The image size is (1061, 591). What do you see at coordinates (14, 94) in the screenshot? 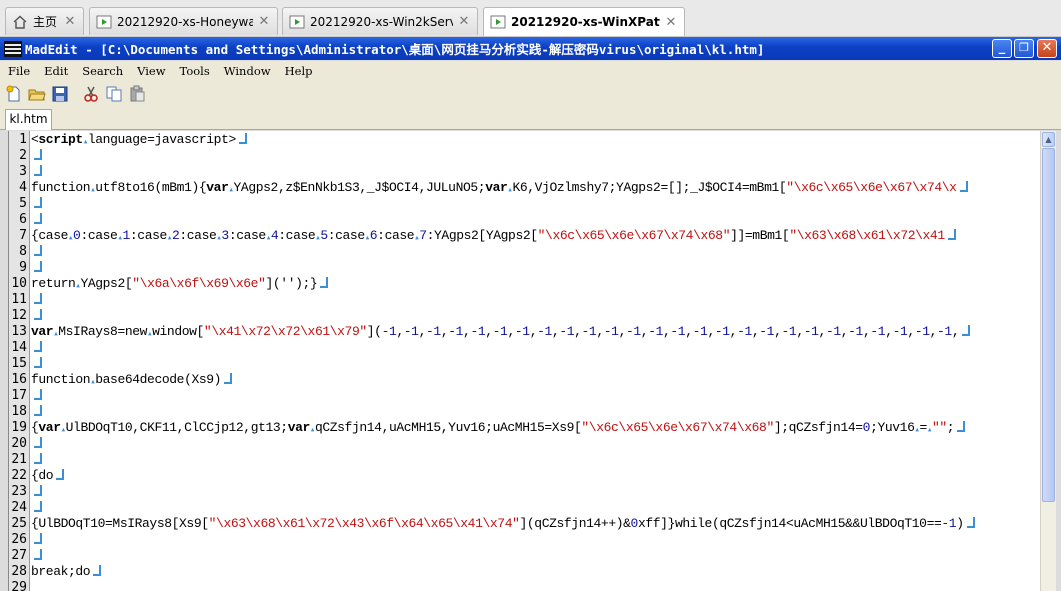
I see `new-file-button` at bounding box center [14, 94].